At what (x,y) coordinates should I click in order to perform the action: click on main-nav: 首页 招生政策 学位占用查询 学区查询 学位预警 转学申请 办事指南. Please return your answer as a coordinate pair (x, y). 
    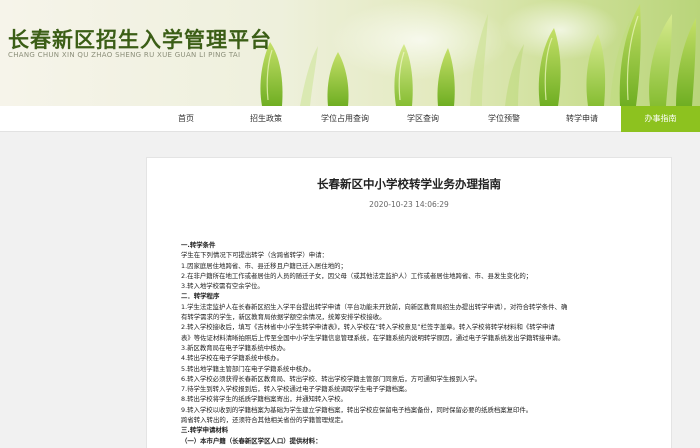
    Looking at the image, I should click on (350, 119).